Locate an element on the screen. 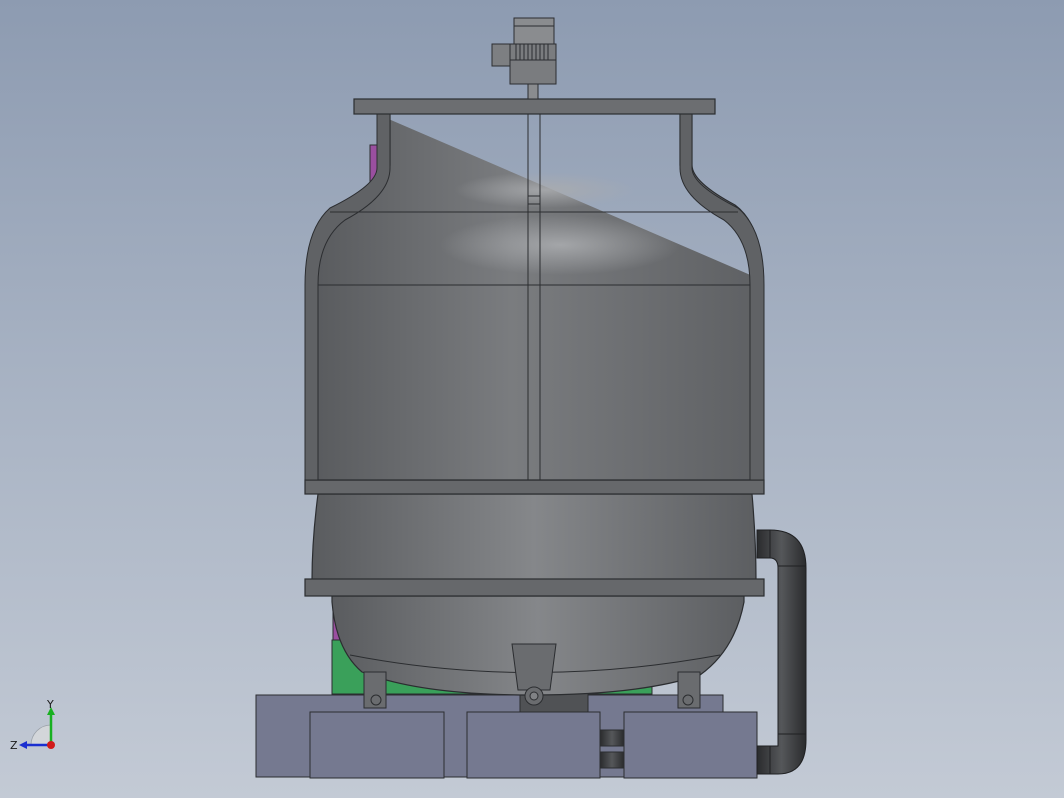 Image resolution: width=1064 pixels, height=798 pixels. base-block-right is located at coordinates (690, 745).